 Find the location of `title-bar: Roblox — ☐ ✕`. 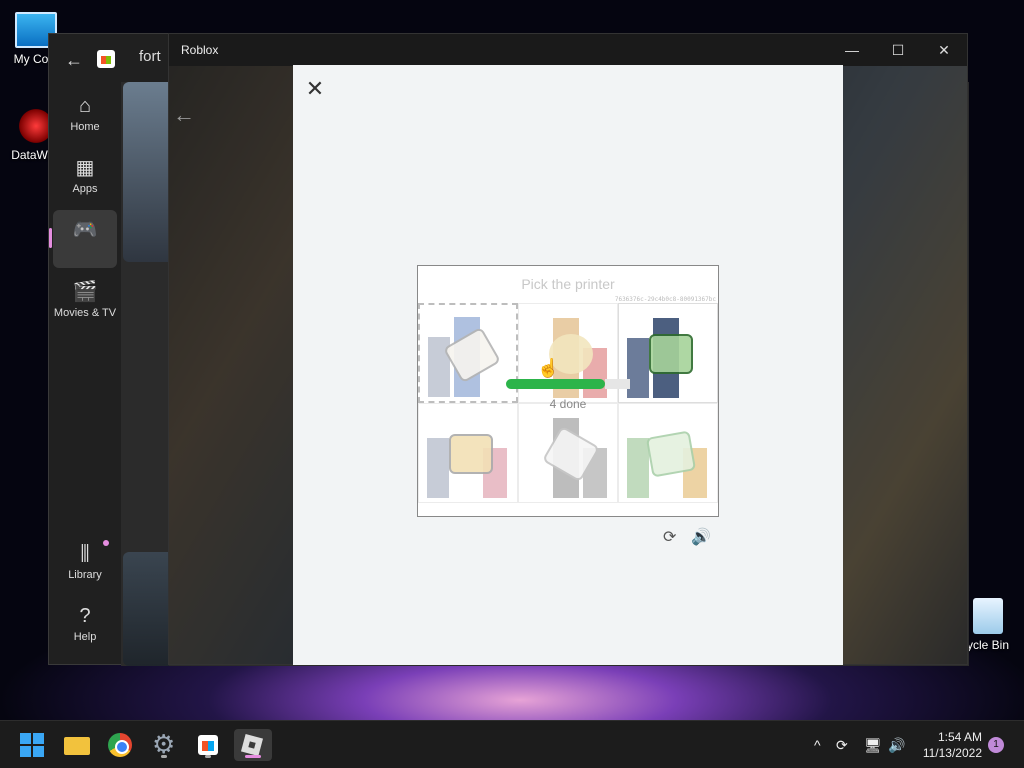

title-bar: Roblox — ☐ ✕ is located at coordinates (568, 50).